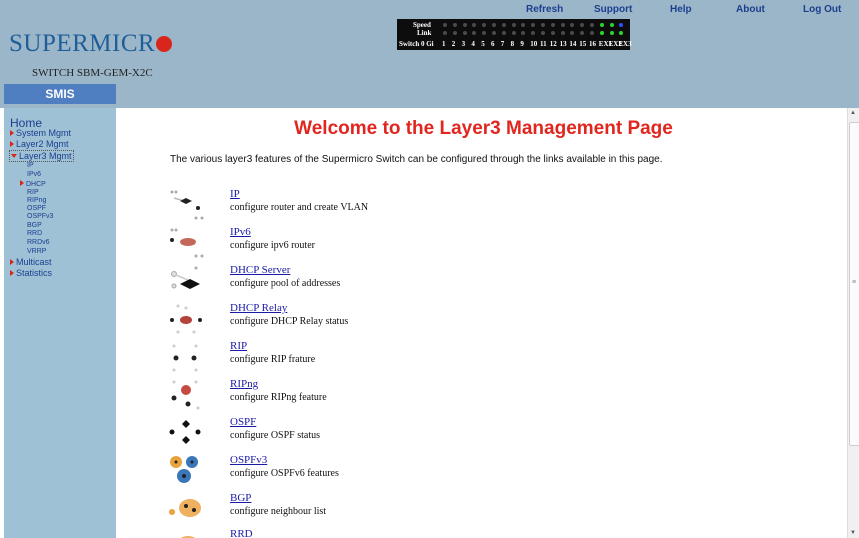  I want to click on feature-ospfv3: OSPFv3 configure OSPFv6 features, so click(366, 472).